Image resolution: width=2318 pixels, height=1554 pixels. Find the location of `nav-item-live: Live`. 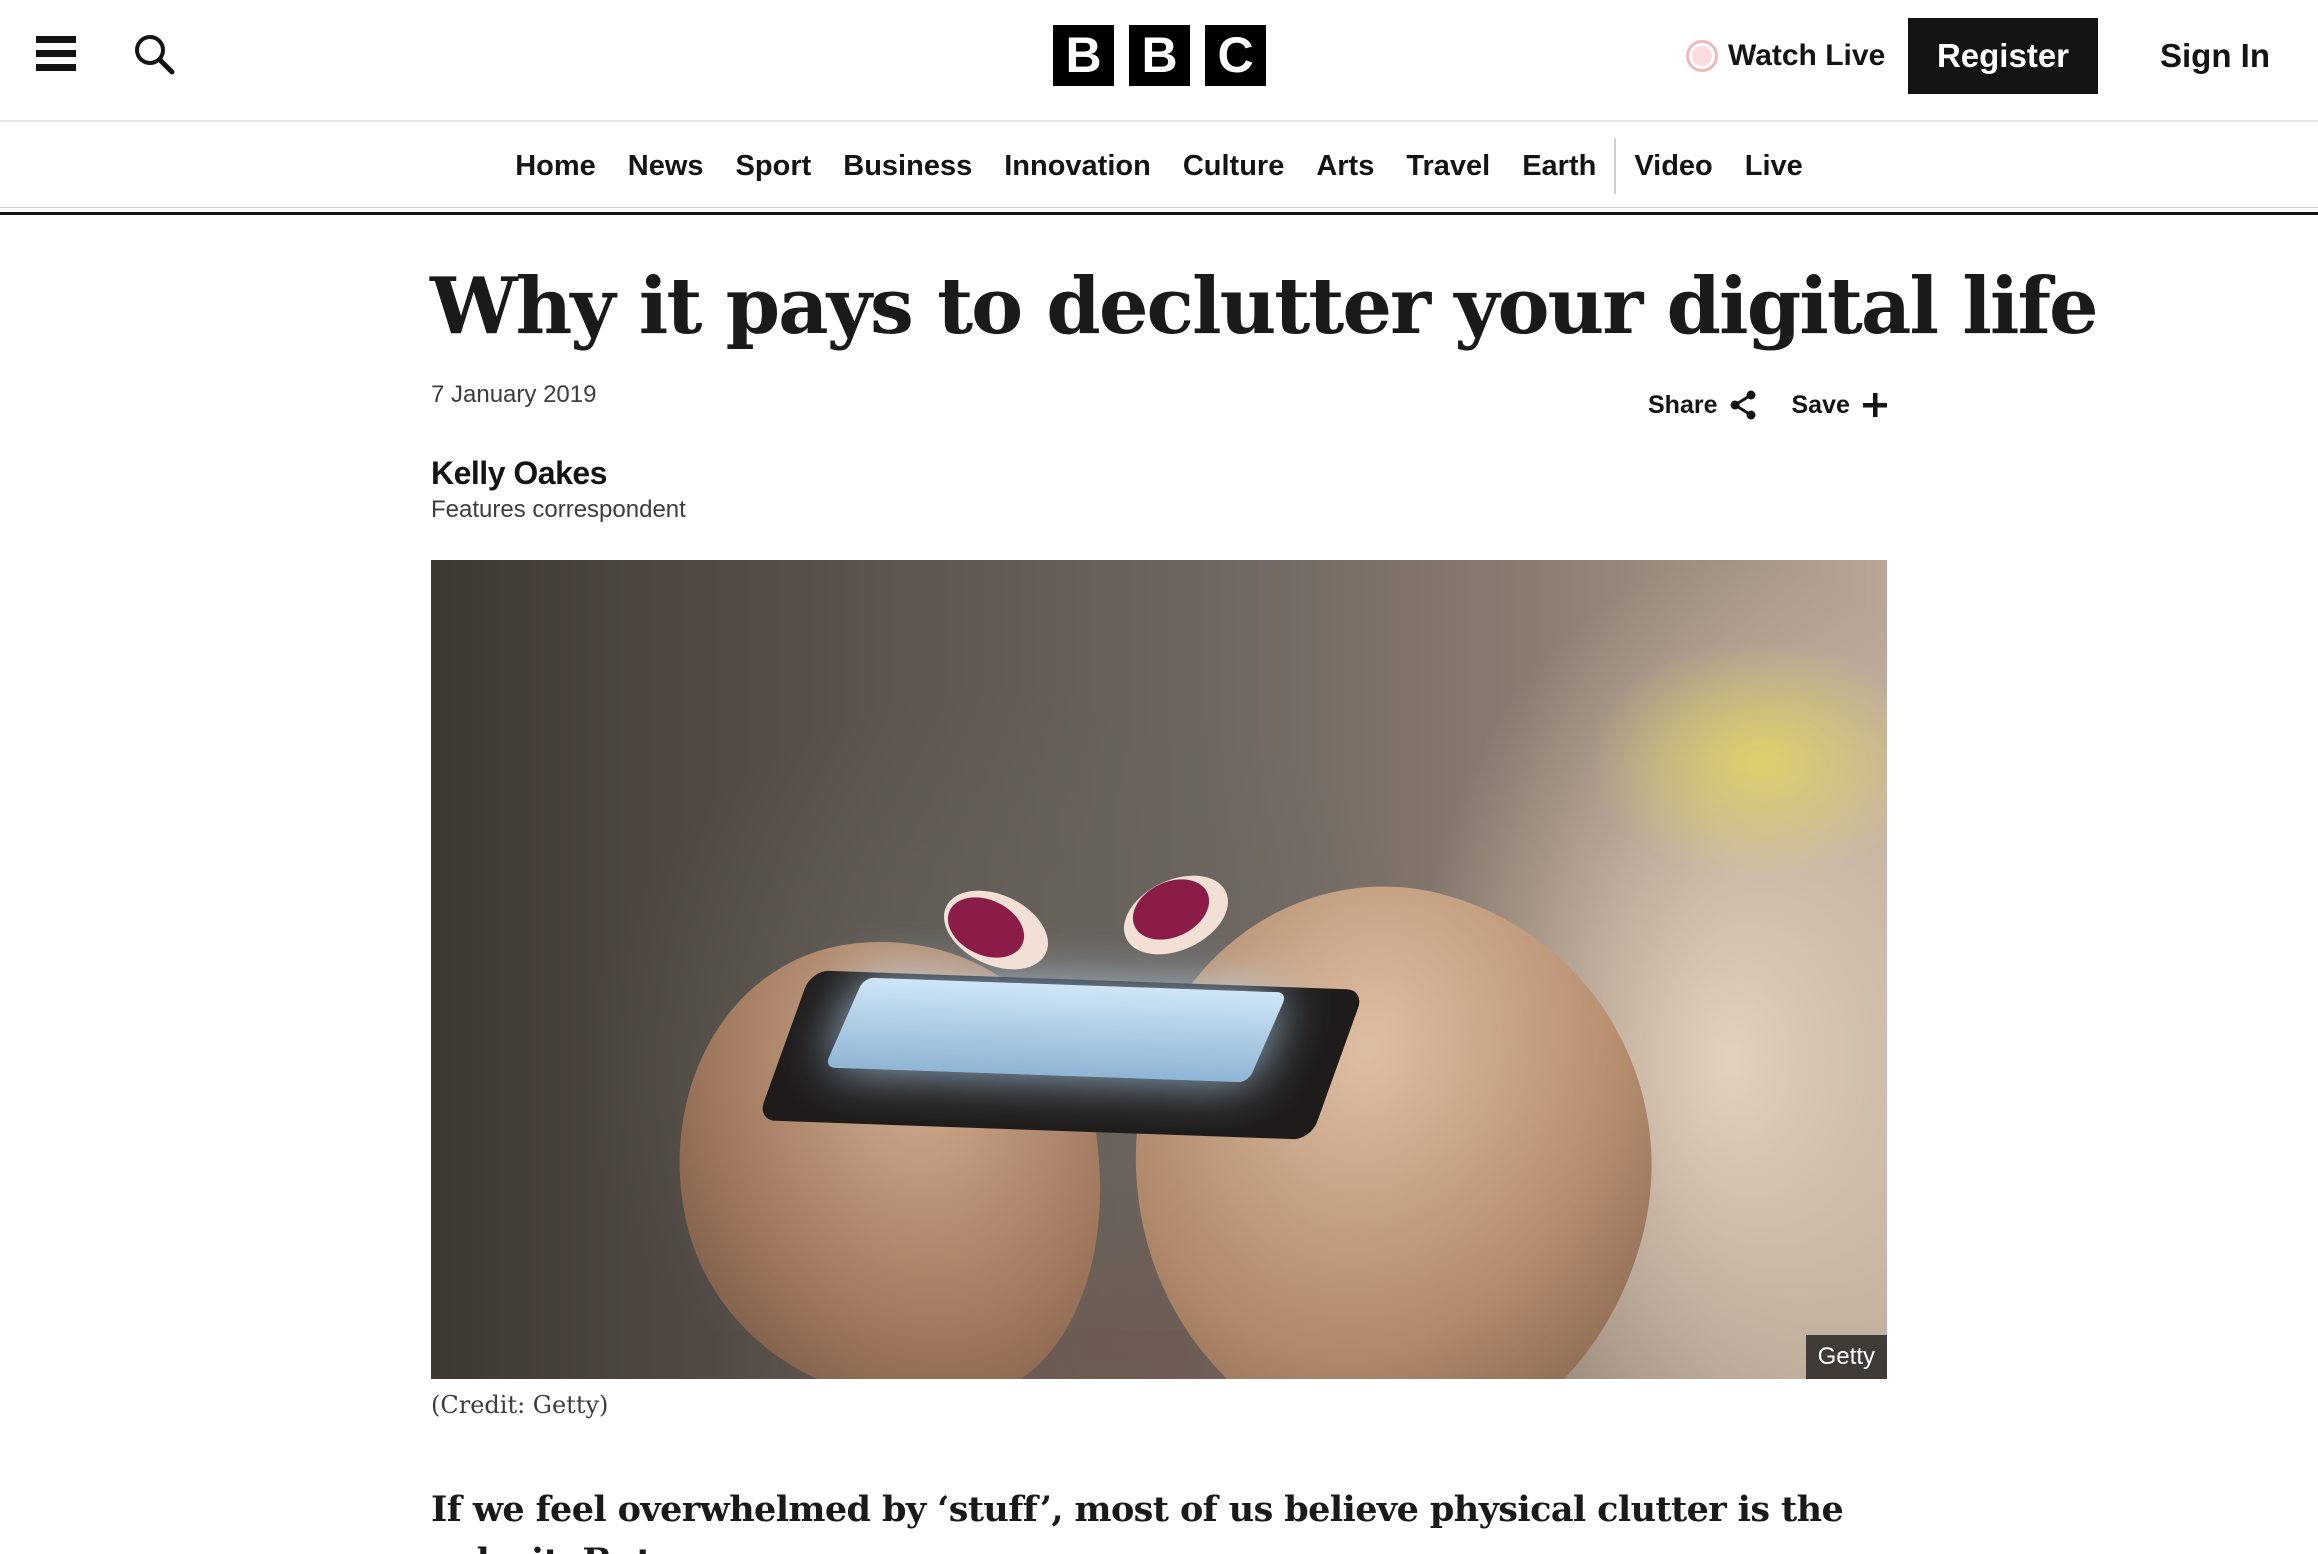

nav-item-live: Live is located at coordinates (1774, 166).